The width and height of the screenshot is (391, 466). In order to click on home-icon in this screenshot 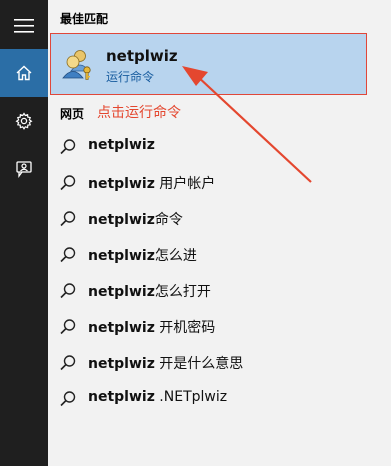, I will do `click(24, 73)`.